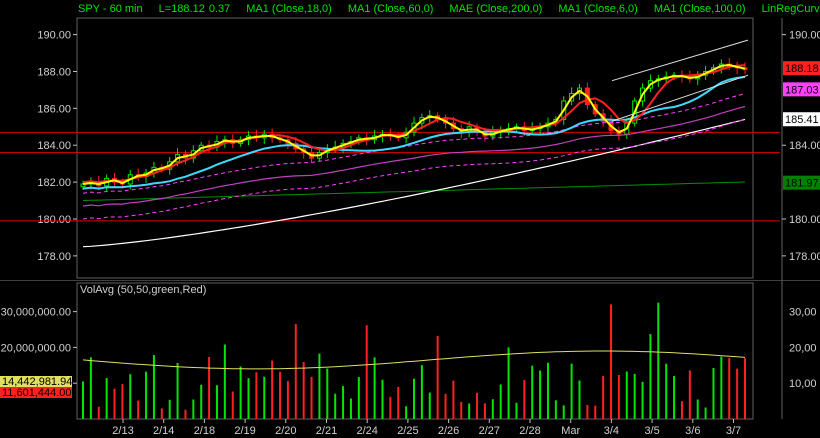 The image size is (820, 438). Describe the element at coordinates (804, 146) in the screenshot. I see `right-price-tick-label: 184.00` at that location.